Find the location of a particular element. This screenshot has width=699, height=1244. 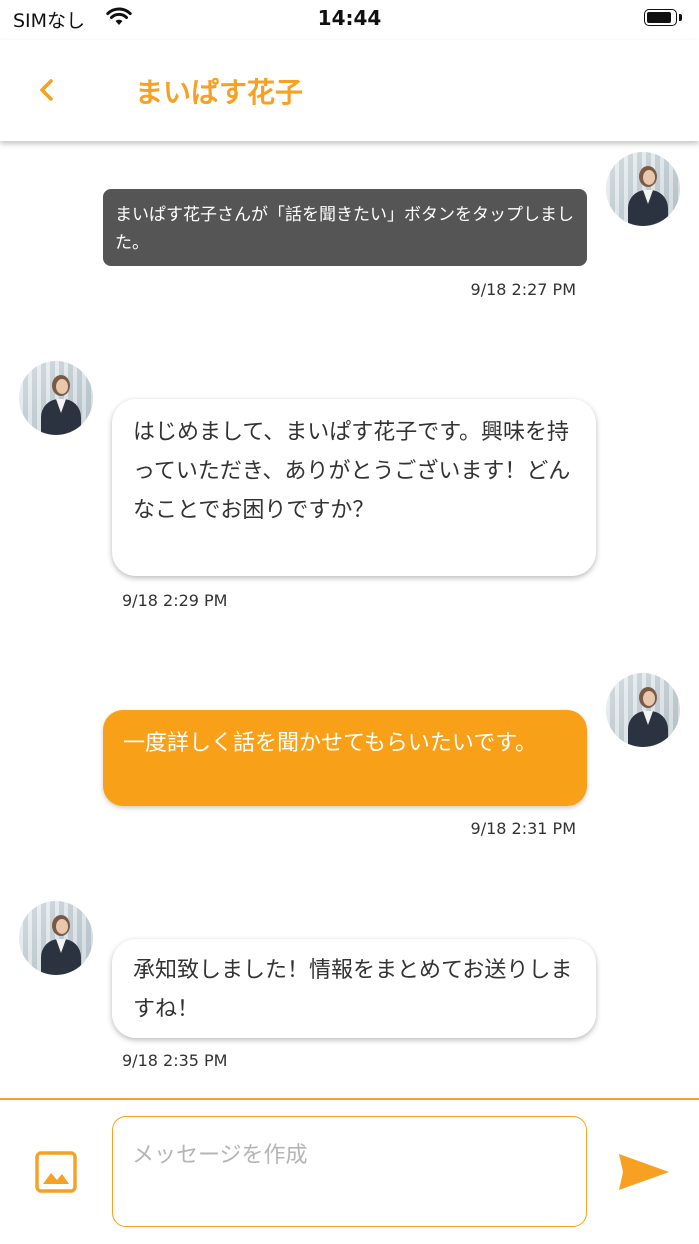

system-message-bubble: まいぱす花子さんが「話を聞きたい」ボタンをタップしました。 is located at coordinates (345, 227).